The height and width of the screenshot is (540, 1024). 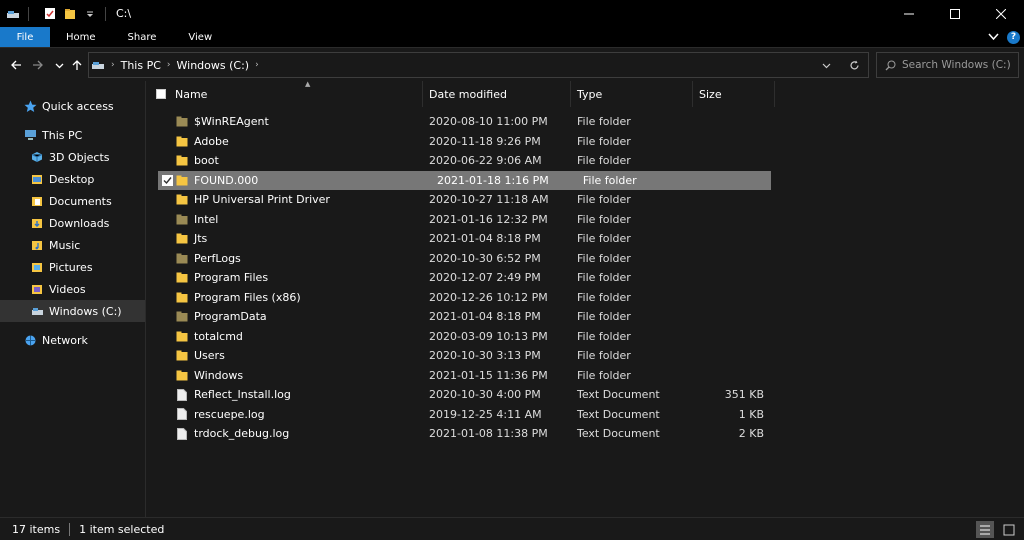 What do you see at coordinates (81, 37) in the screenshot?
I see `tab-home: Home` at bounding box center [81, 37].